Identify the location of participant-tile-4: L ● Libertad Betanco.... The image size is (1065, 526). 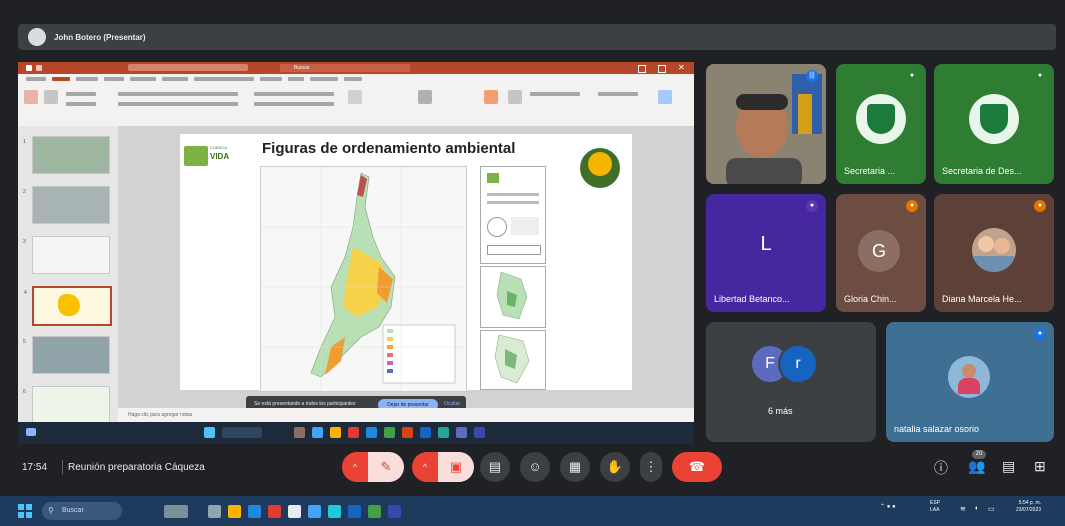
(766, 253).